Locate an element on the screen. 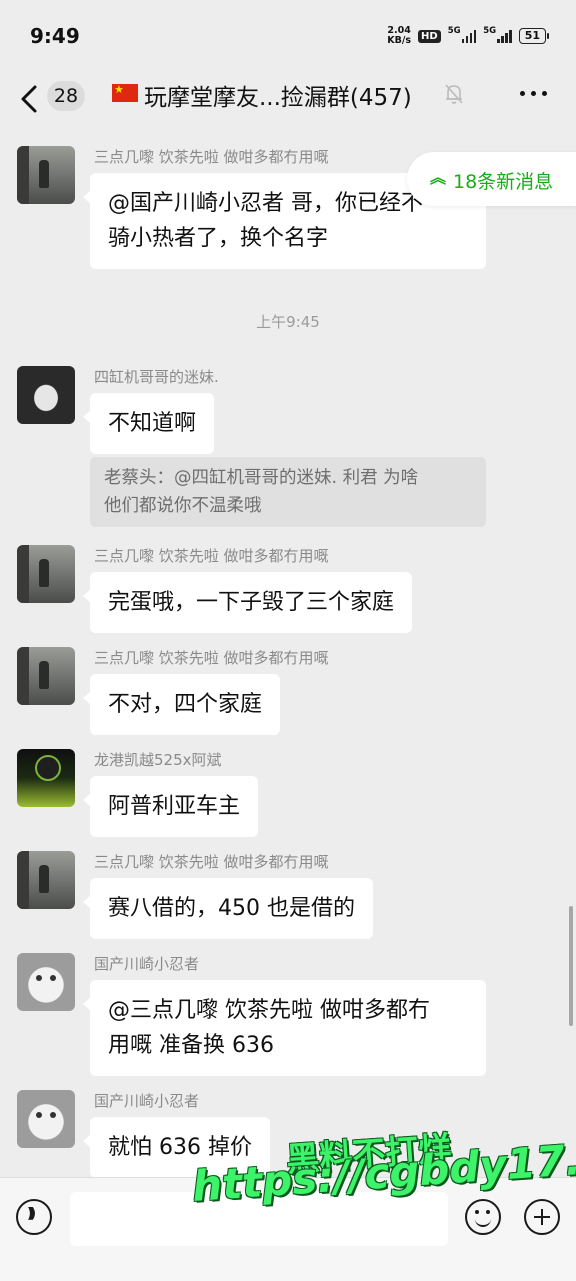 Image resolution: width=576 pixels, height=1281 pixels. message-bubble: 赛八借的，450 也是借的 is located at coordinates (228, 908).